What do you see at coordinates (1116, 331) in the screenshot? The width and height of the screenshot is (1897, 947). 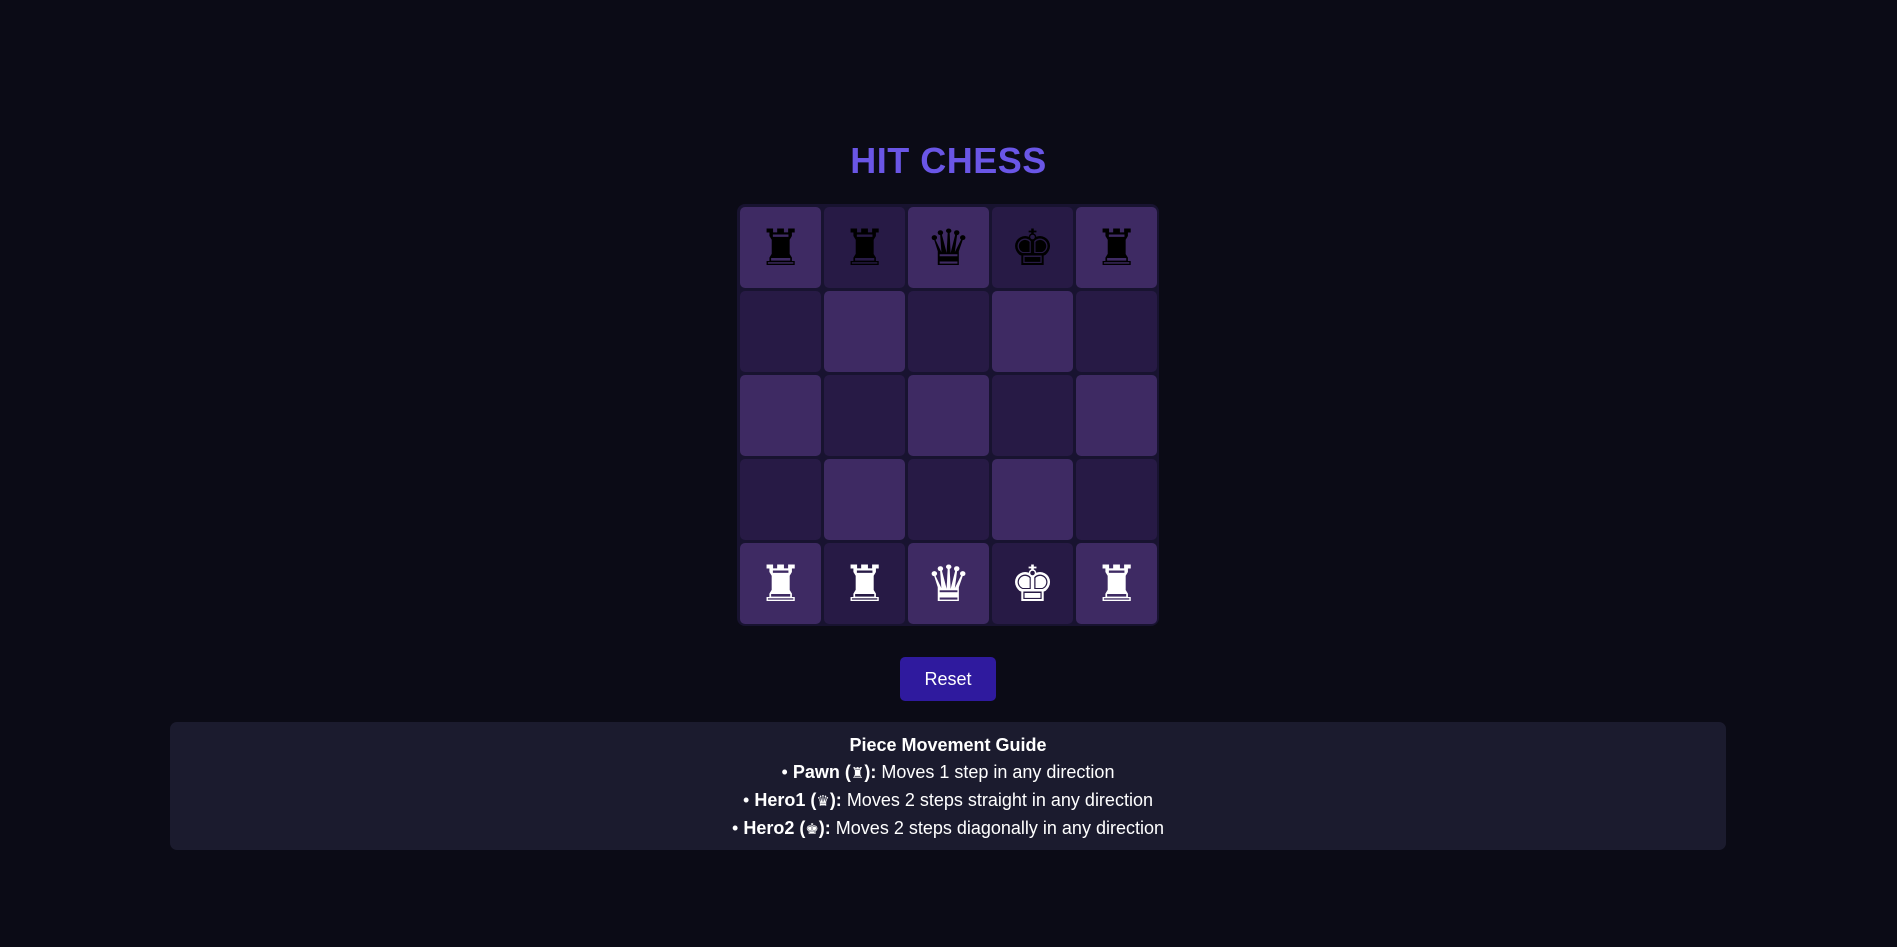 I see `board-cell-r2-c5` at bounding box center [1116, 331].